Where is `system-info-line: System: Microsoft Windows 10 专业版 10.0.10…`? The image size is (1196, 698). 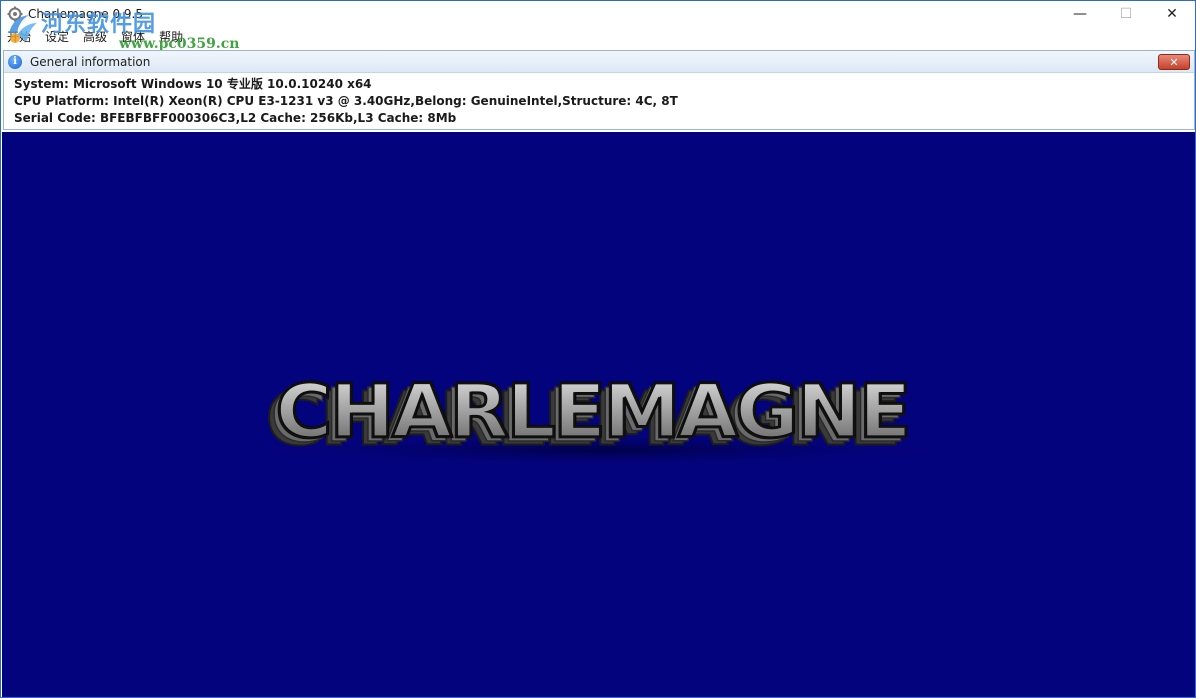
system-info-line: System: Microsoft Windows 10 专业版 10.0.10… is located at coordinates (193, 84).